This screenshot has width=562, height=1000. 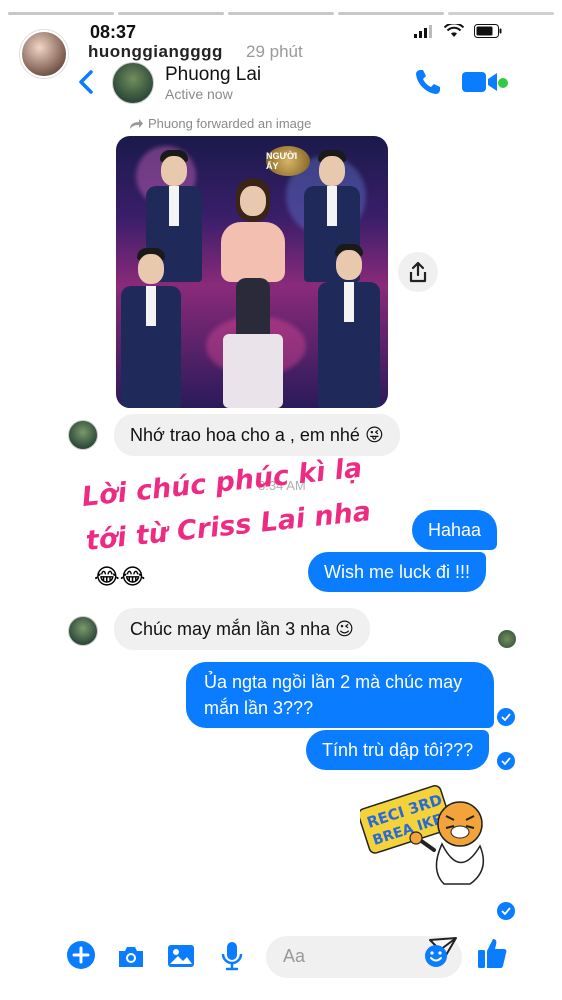 What do you see at coordinates (113, 32) in the screenshot?
I see `status-time: 08:37` at bounding box center [113, 32].